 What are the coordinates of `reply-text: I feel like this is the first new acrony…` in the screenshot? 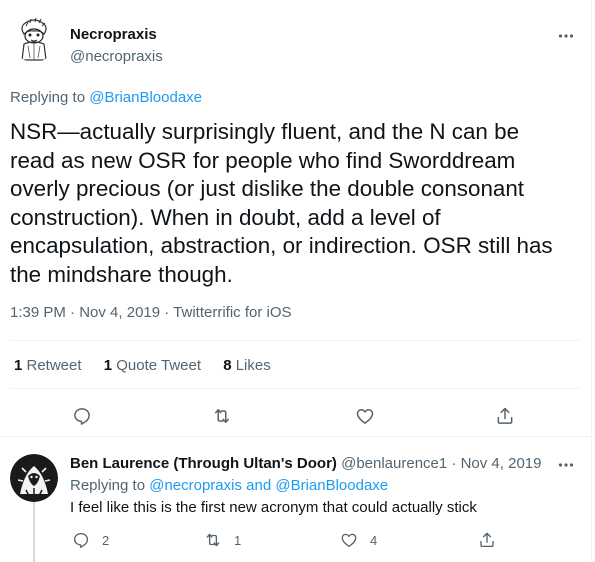 It's located at (273, 507).